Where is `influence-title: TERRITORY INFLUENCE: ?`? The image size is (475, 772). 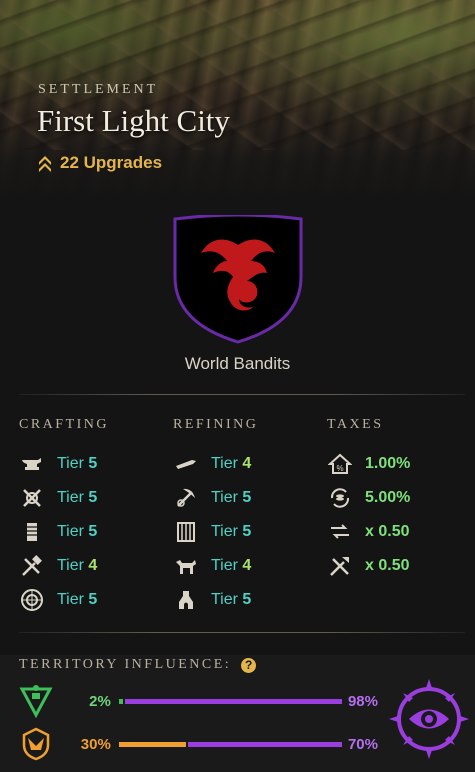 influence-title: TERRITORY INFLUENCE: ? is located at coordinates (138, 665).